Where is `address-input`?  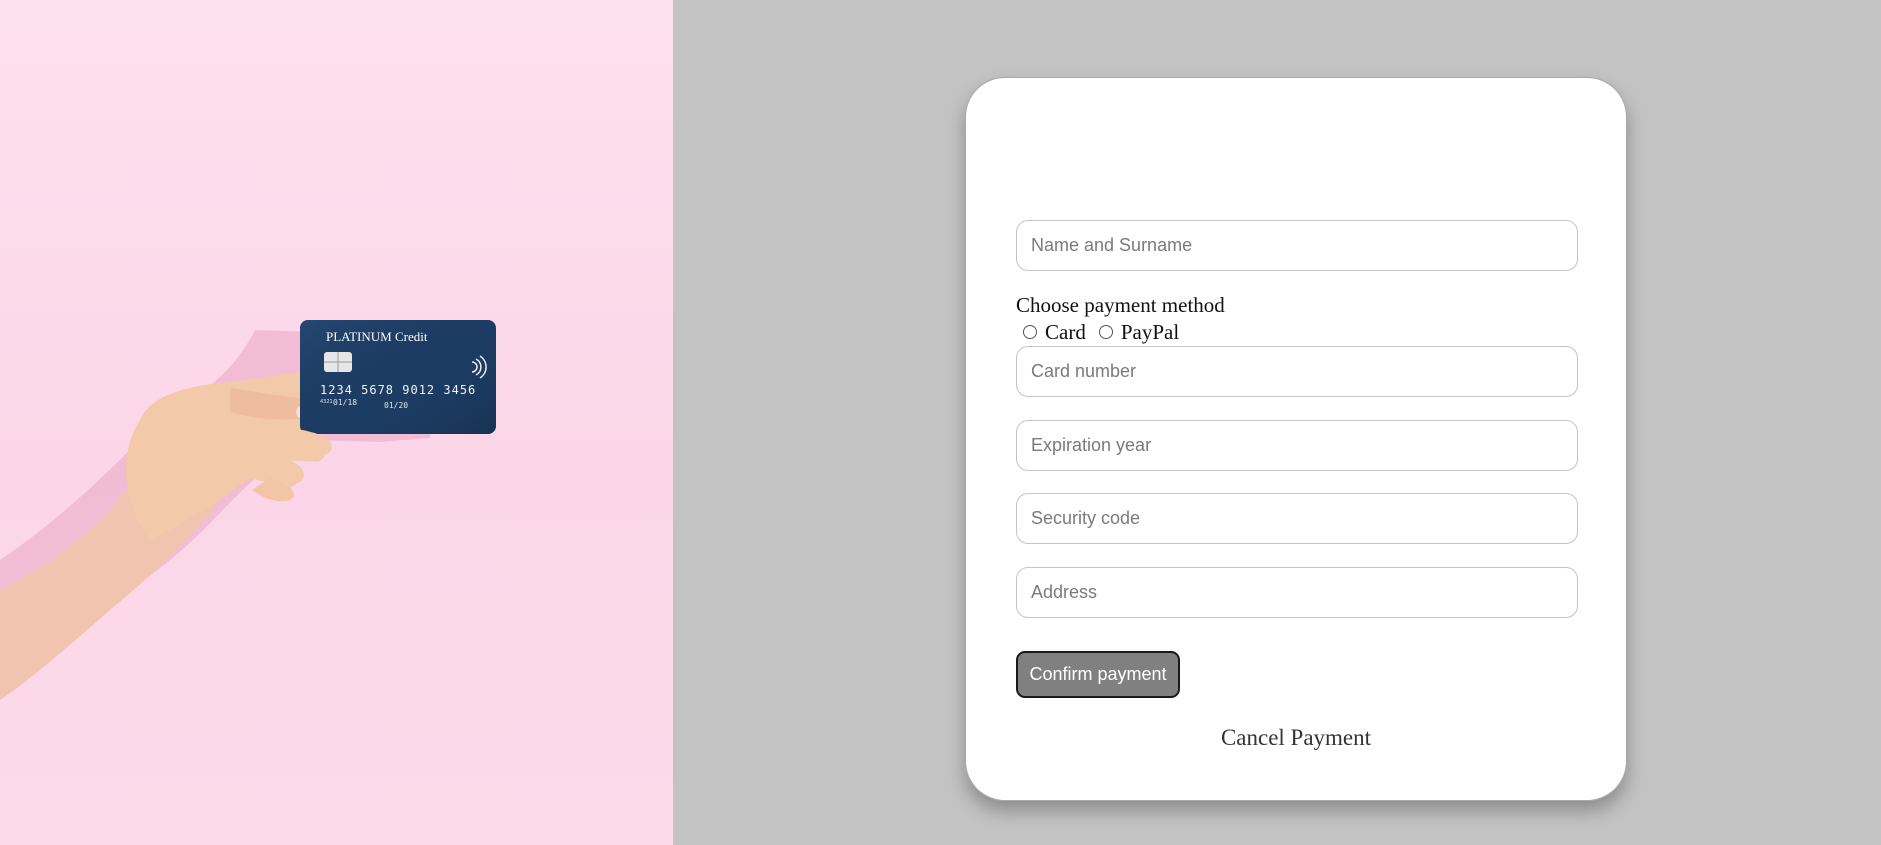
address-input is located at coordinates (1297, 592).